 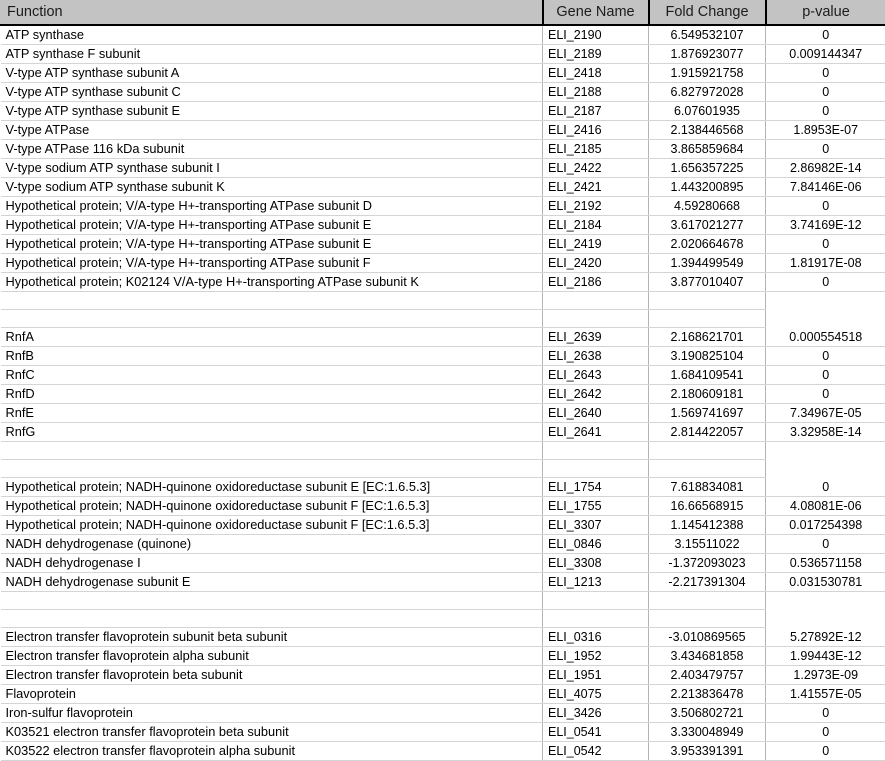 I want to click on cell-fold: 1.684109541, so click(x=707, y=375).